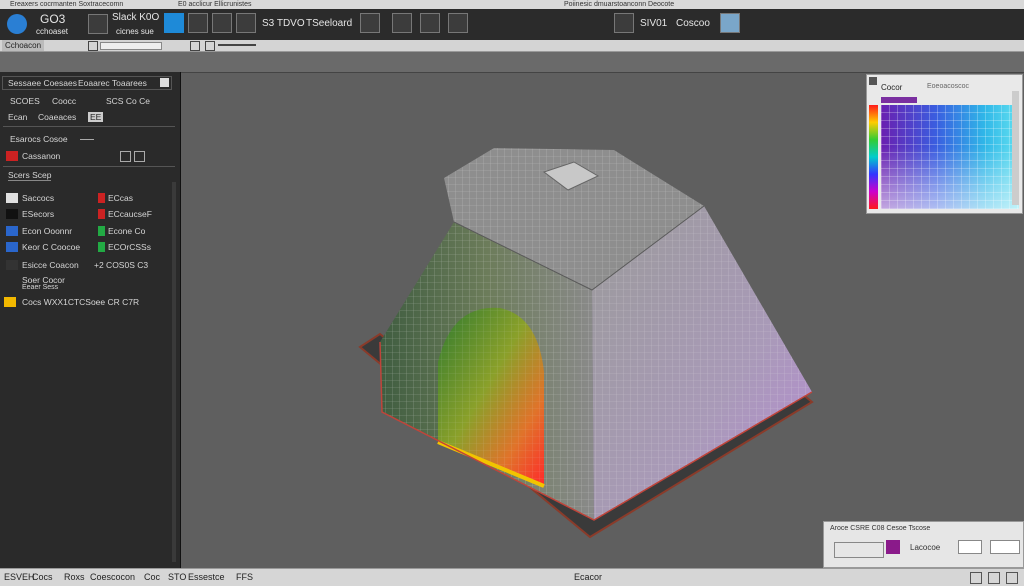 The image size is (1024, 586). Describe the element at coordinates (135, 31) in the screenshot. I see `slack-sub-label: cicnes sue` at that location.